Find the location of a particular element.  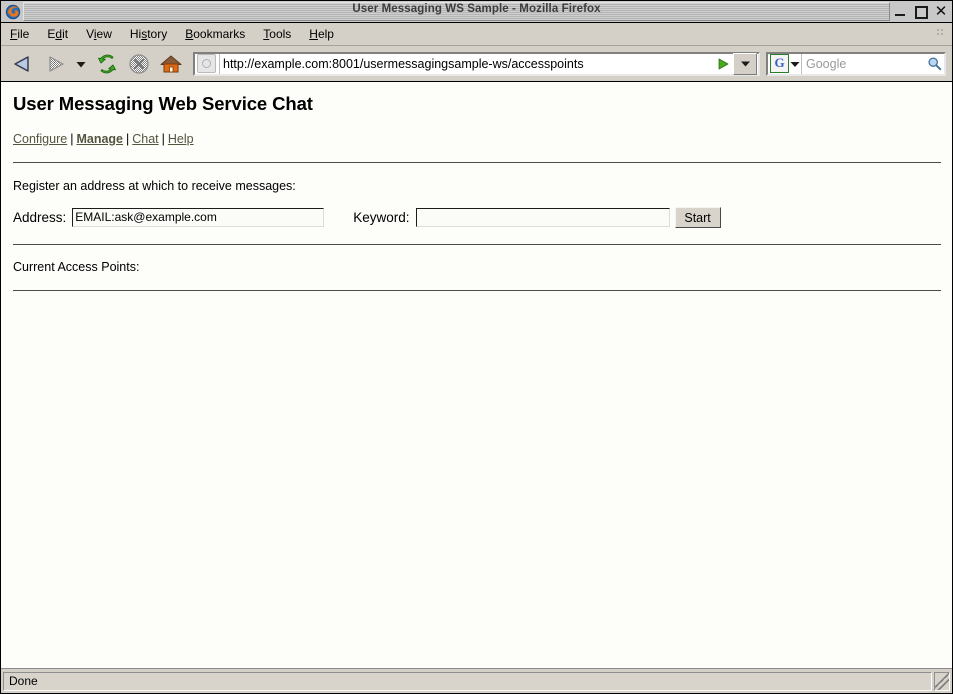

menu-bar-grip is located at coordinates (941, 33).